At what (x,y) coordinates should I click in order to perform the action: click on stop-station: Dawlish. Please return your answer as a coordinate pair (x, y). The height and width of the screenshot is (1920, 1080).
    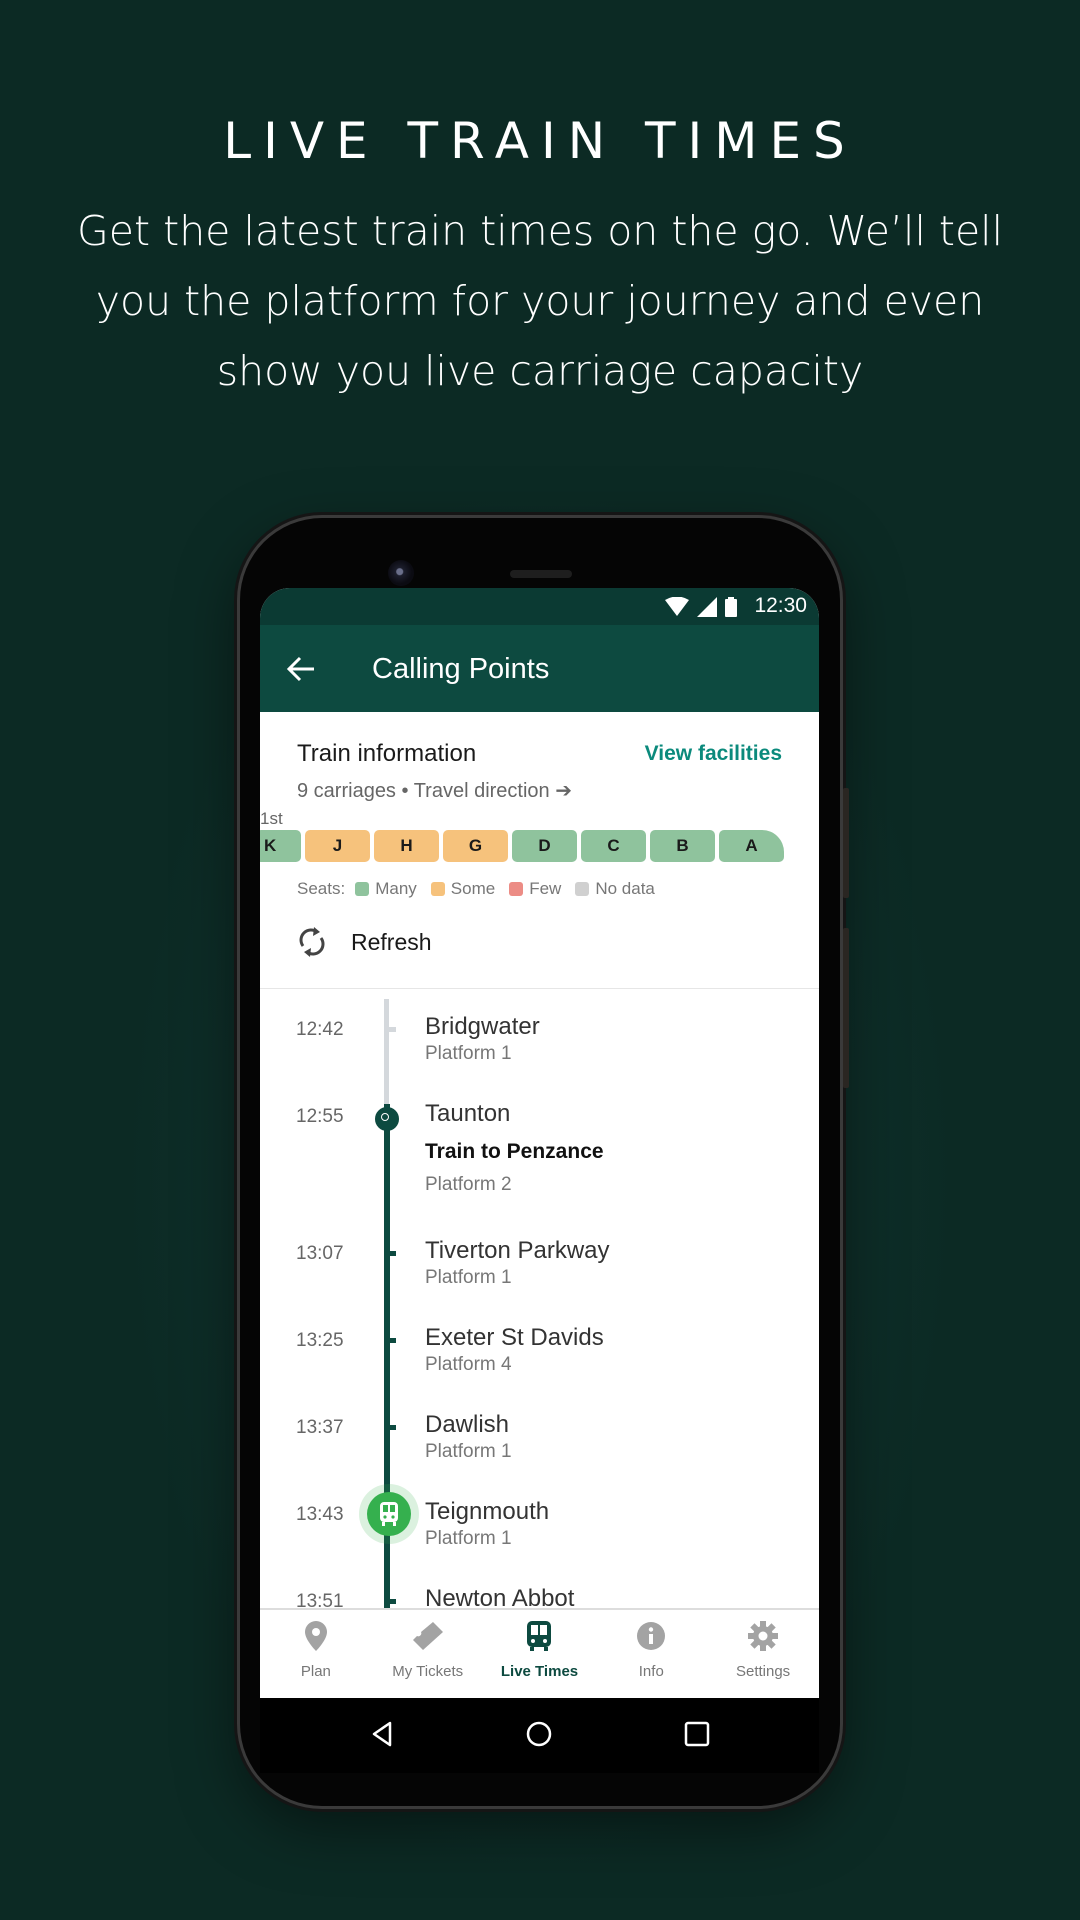
    Looking at the image, I should click on (467, 1424).